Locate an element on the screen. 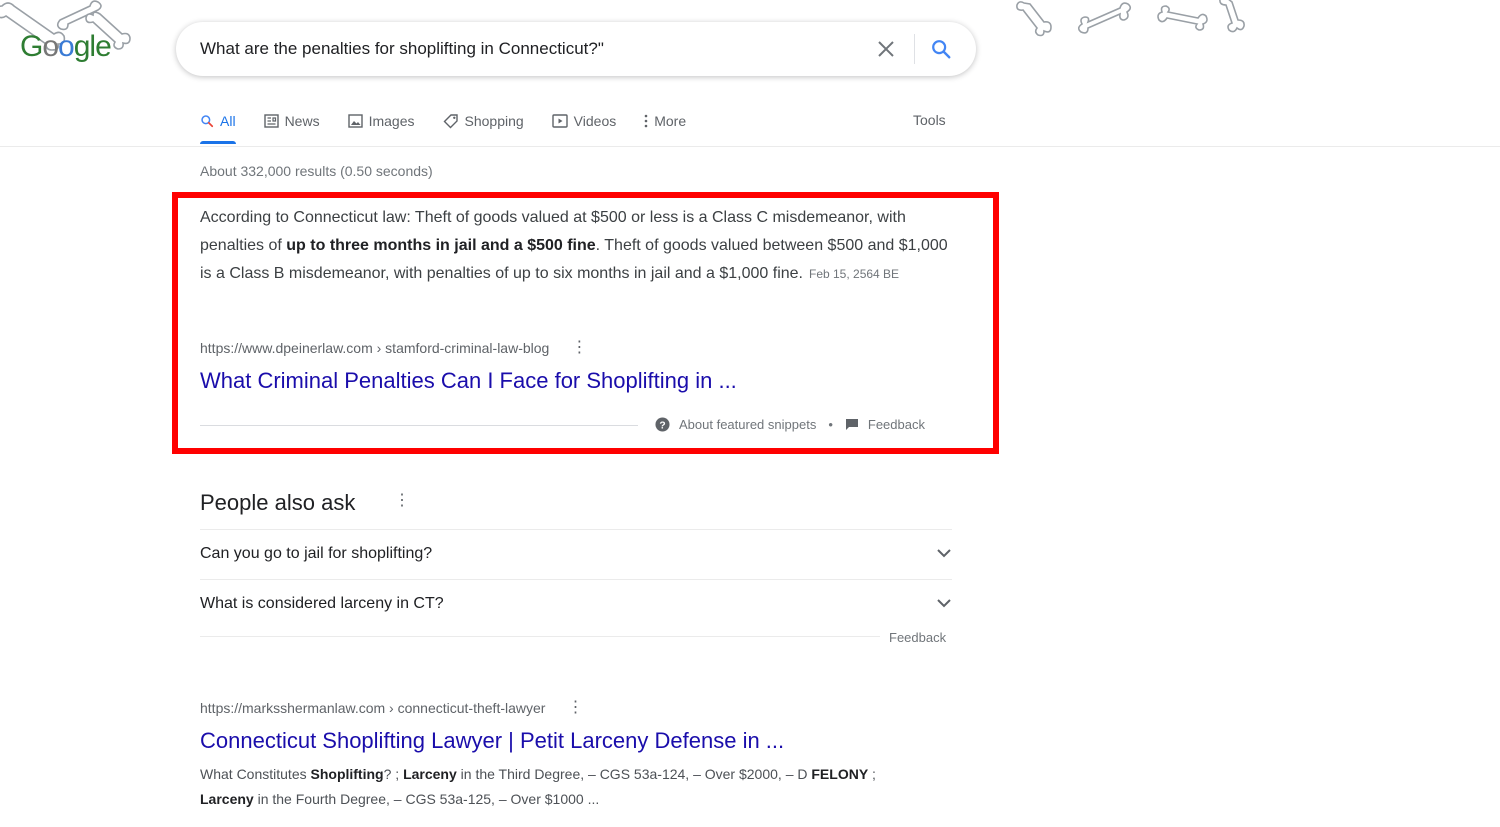 The height and width of the screenshot is (827, 1500). snippet-date: Feb 15, 2564 BE is located at coordinates (854, 274).